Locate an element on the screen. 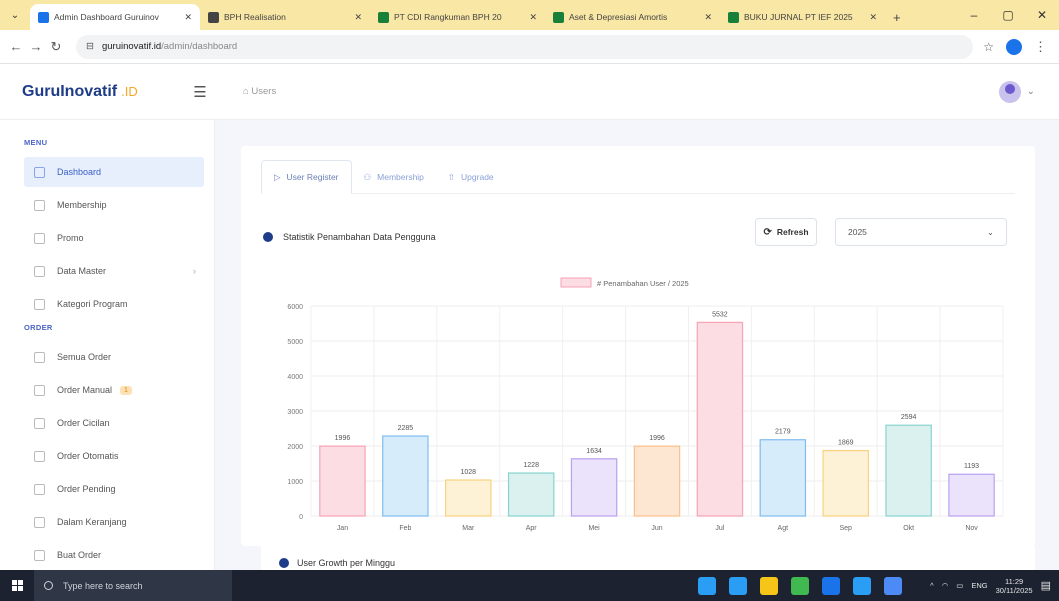  user-growth-title: User Growth per Minggu is located at coordinates (337, 563).